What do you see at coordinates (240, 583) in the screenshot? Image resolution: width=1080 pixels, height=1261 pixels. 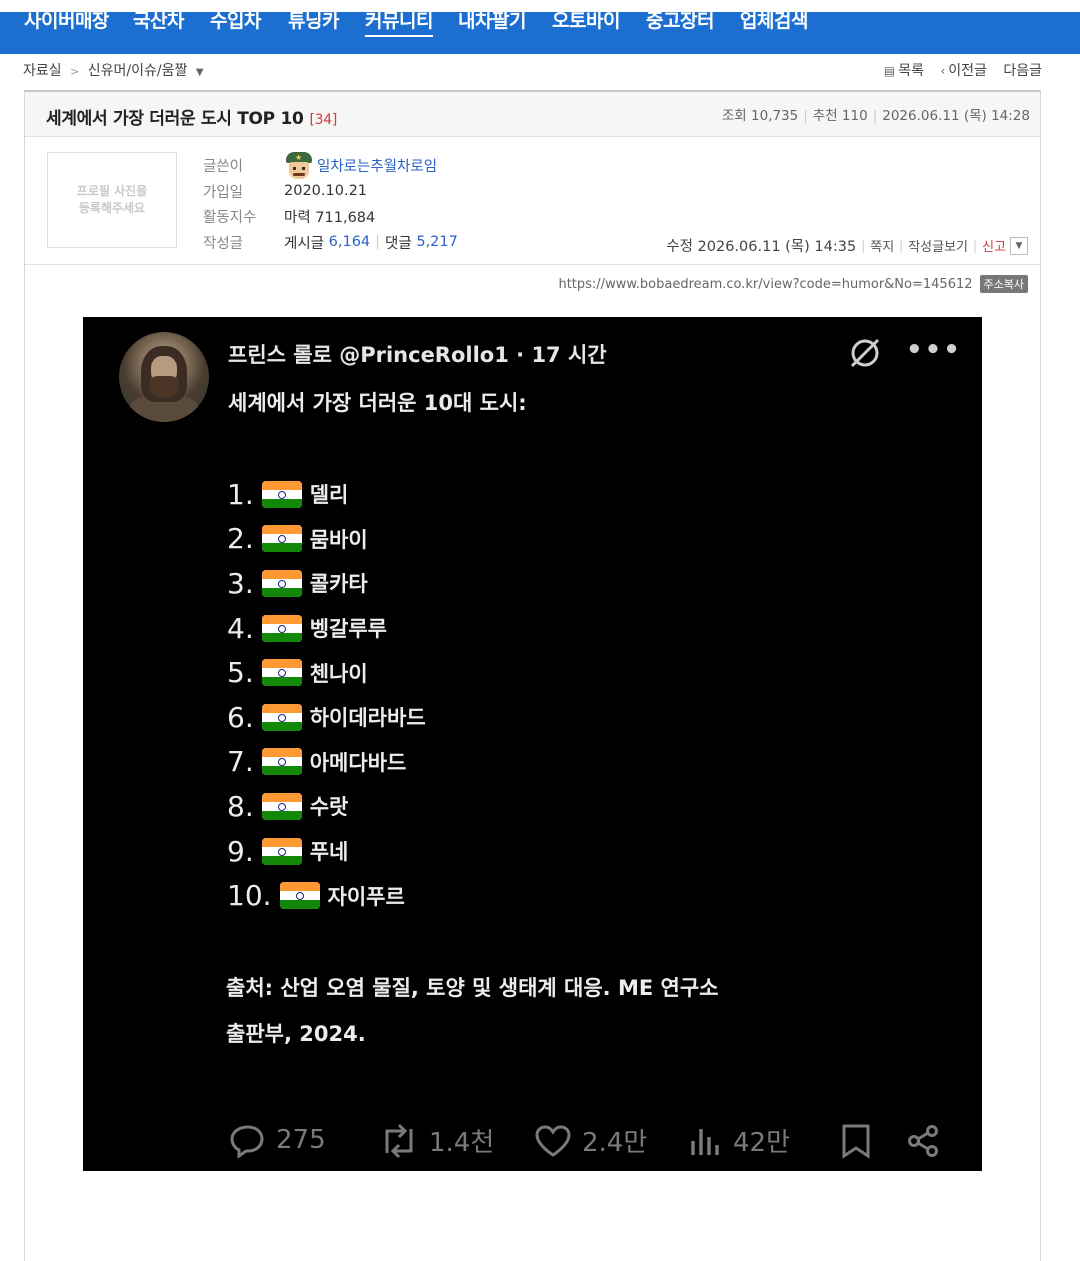 I see `city-rank: 3.` at bounding box center [240, 583].